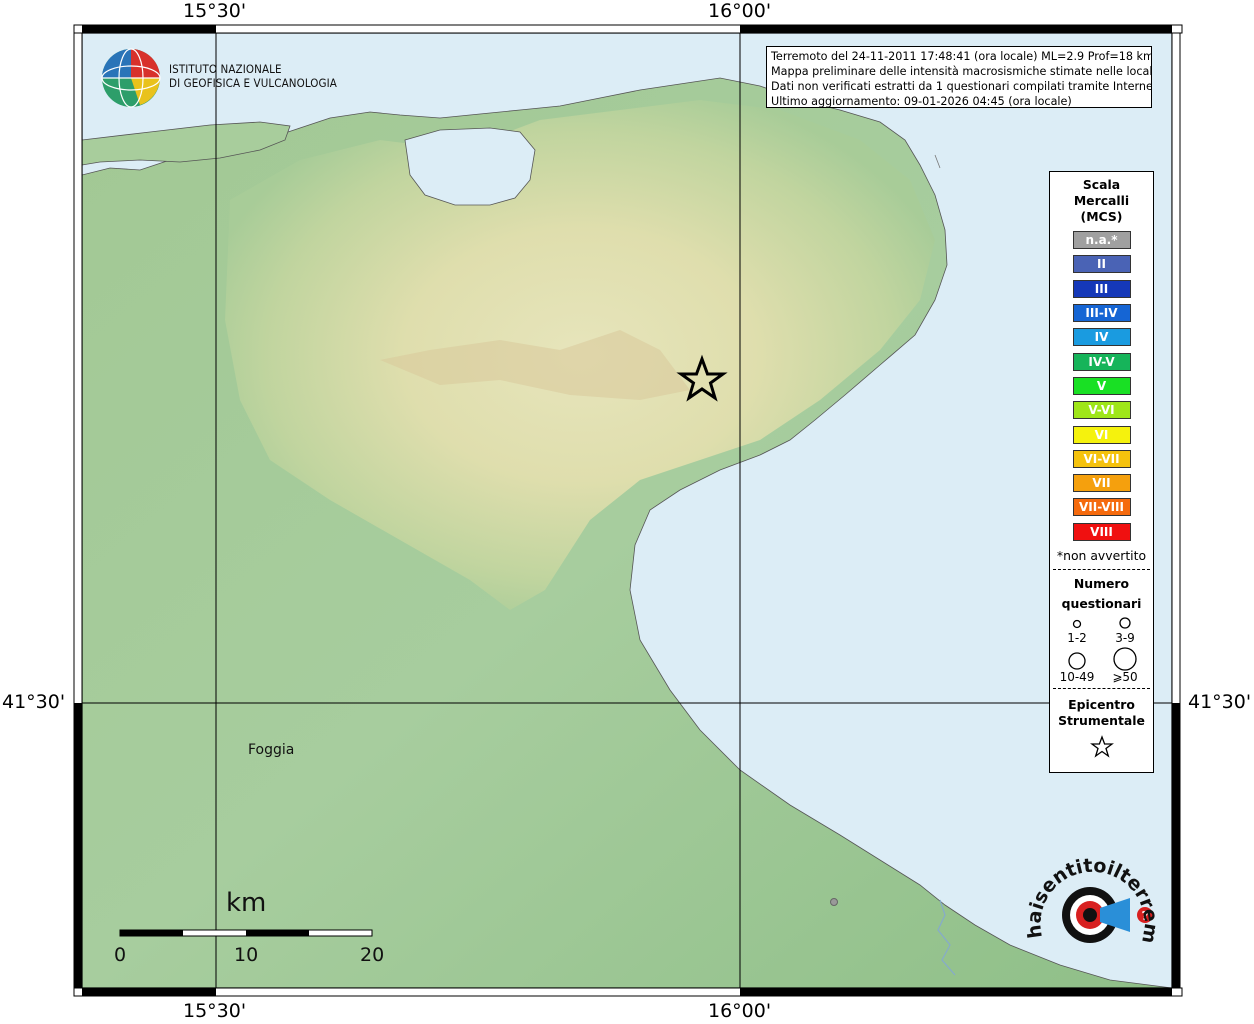 This screenshot has height=1024, width=1254. I want to click on mcs-level-item: II, so click(1101, 264).